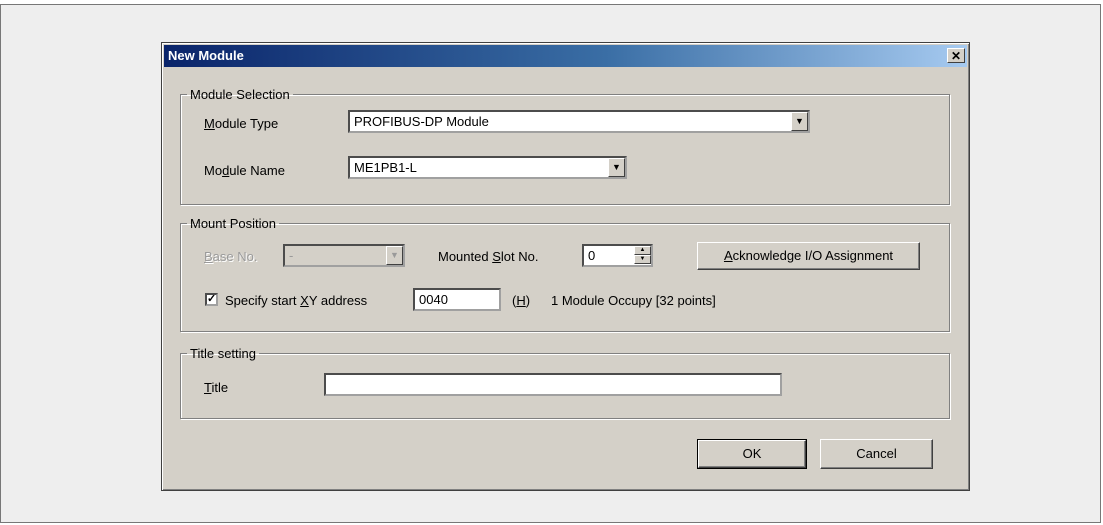  I want to click on spin-up-icon: ▲, so click(642, 250).